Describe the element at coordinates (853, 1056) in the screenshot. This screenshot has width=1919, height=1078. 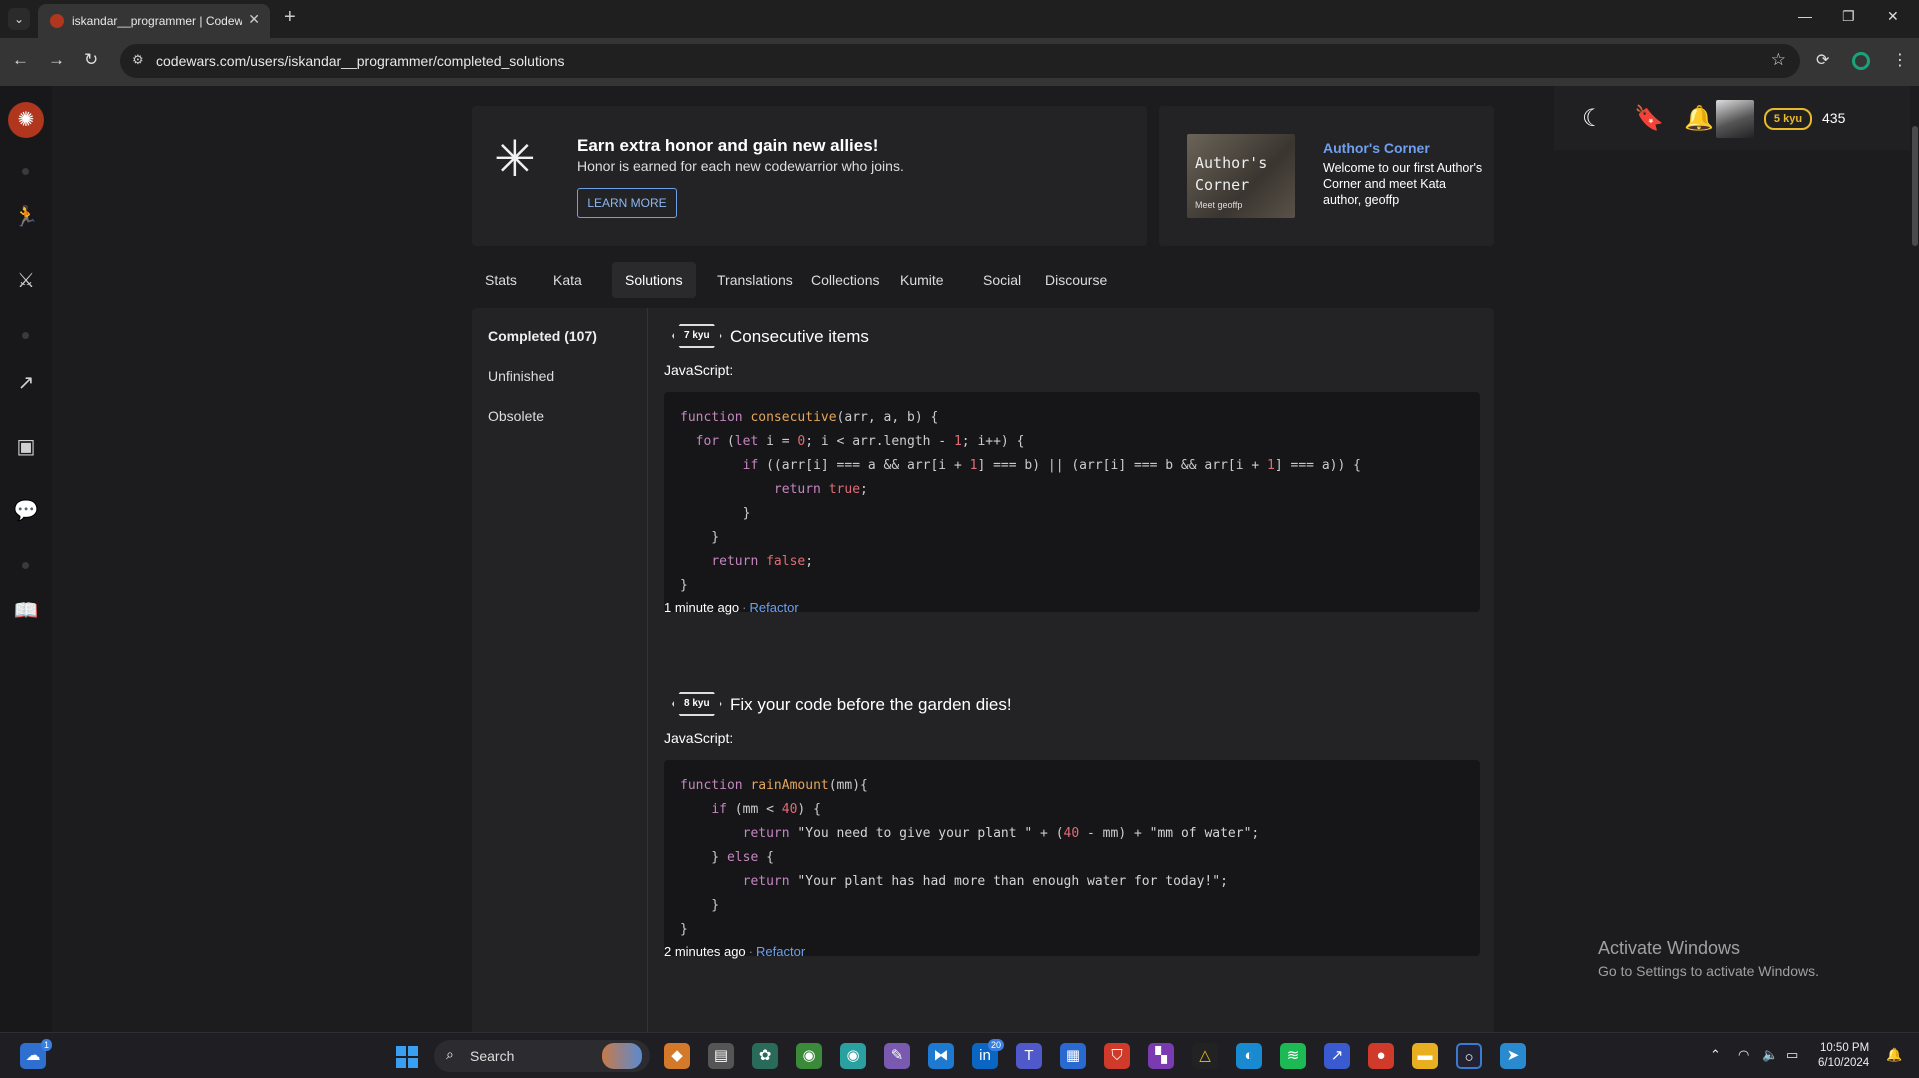
I see `chrome-active-icon: ◉` at that location.